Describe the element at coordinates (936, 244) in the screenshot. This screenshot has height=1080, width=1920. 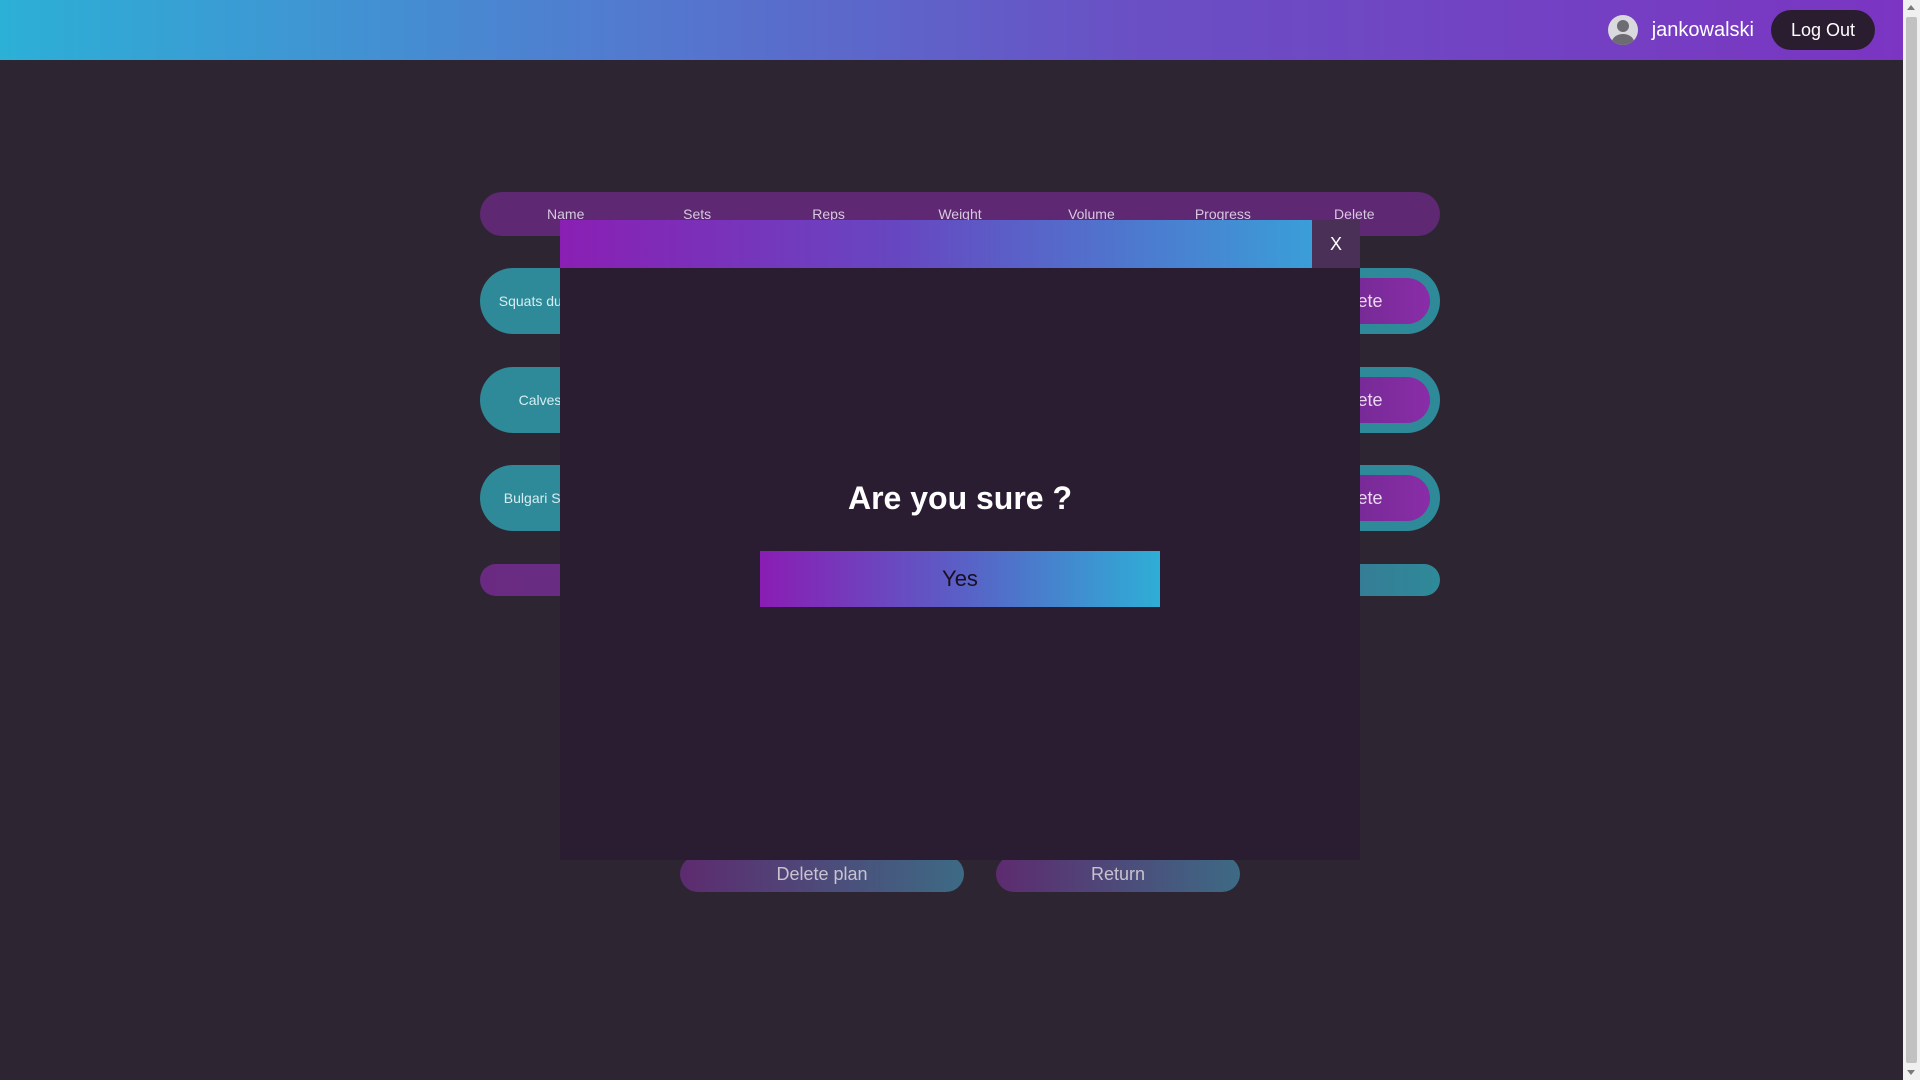
I see `modal-header` at that location.